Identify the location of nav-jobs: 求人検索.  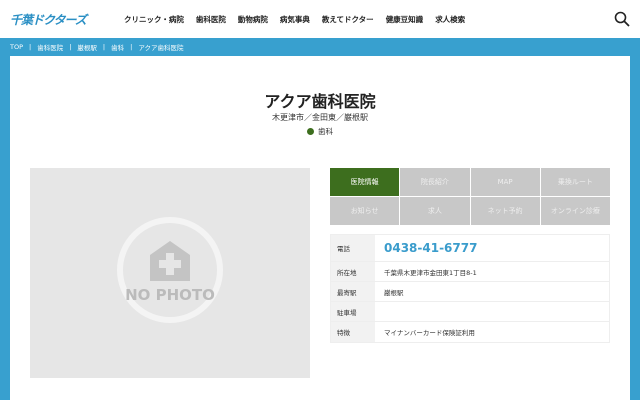
(450, 19).